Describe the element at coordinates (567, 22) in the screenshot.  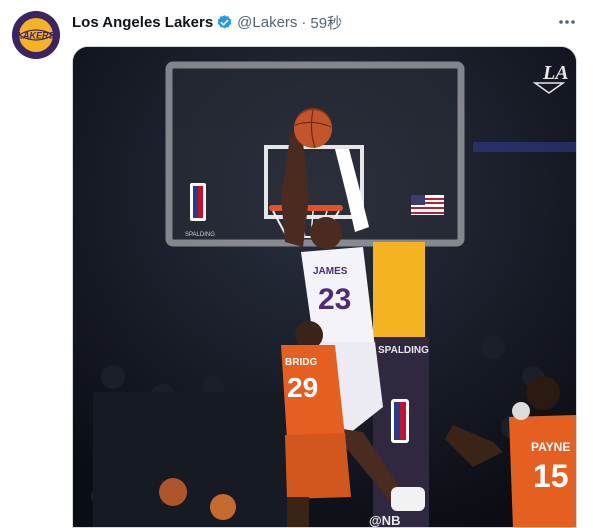
I see `more-options-icon` at that location.